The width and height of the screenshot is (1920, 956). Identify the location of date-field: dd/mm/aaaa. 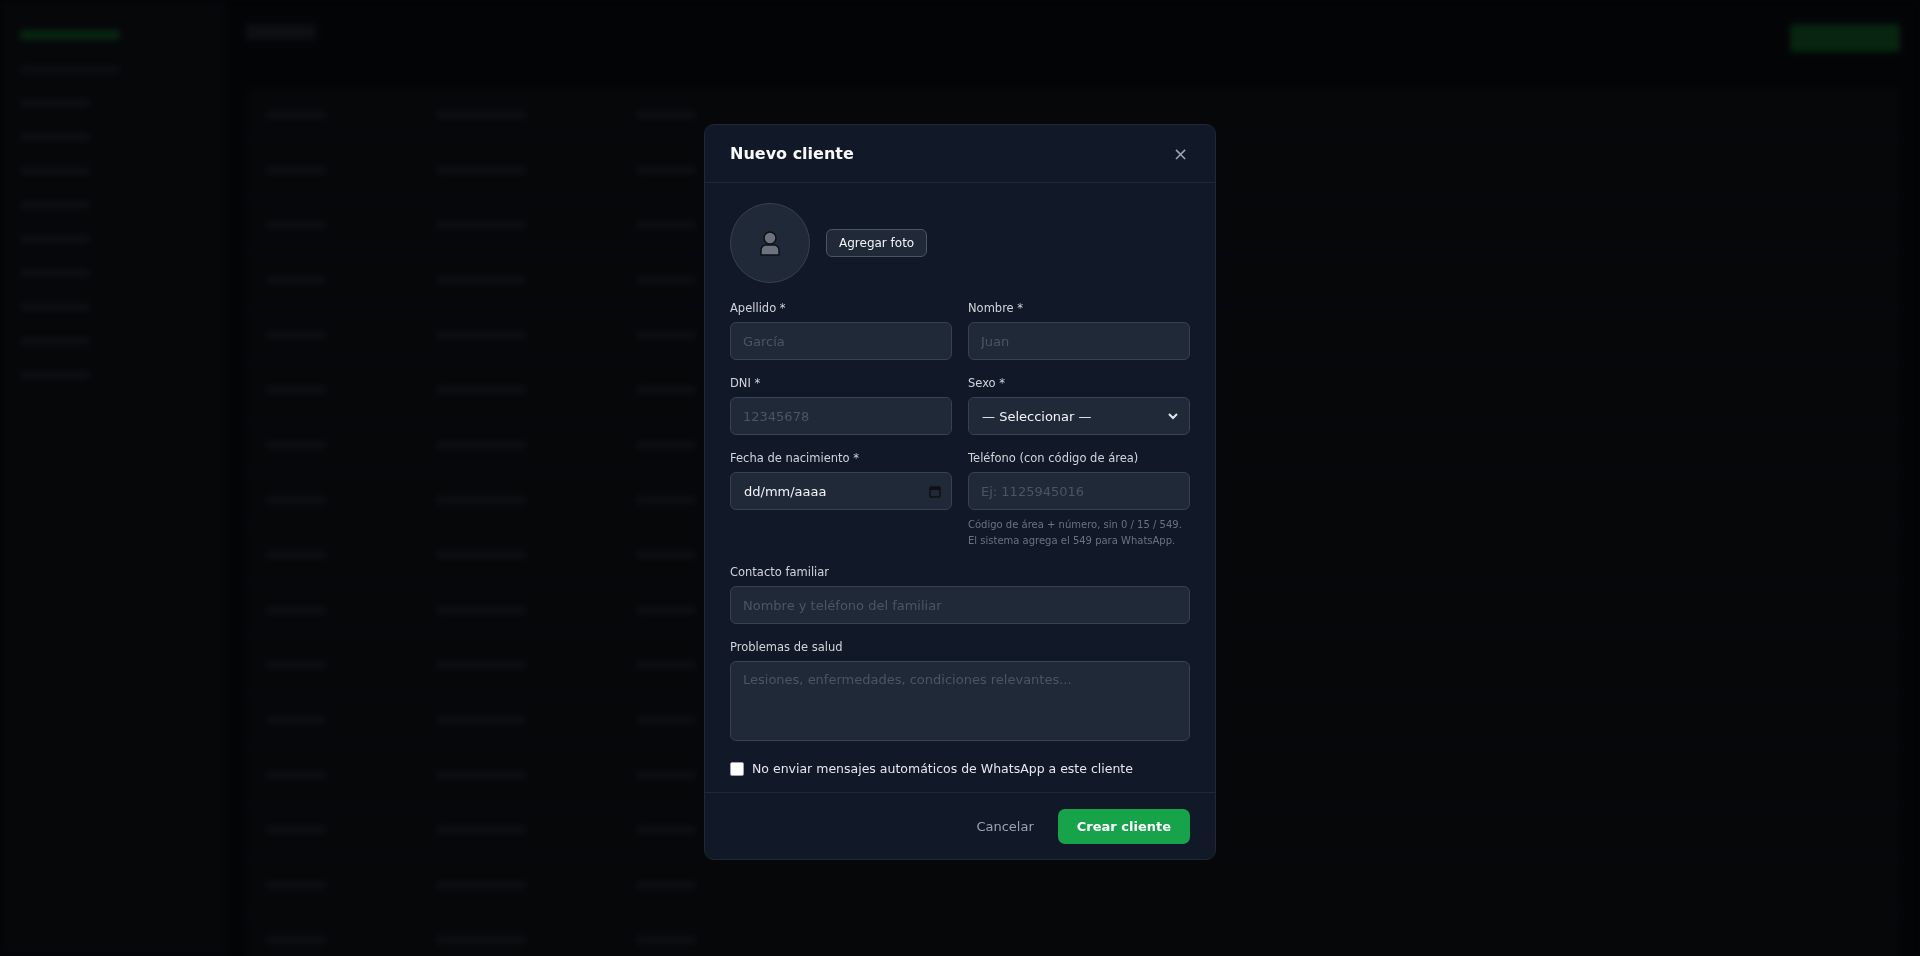
(841, 491).